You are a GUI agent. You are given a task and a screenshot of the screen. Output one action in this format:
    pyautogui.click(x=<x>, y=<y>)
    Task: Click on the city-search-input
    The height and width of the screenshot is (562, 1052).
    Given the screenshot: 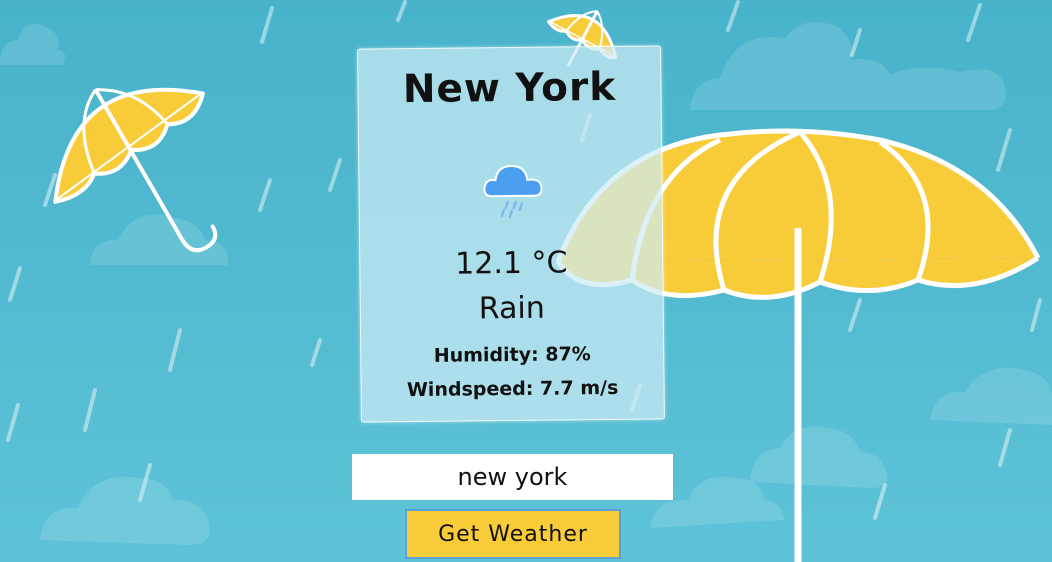 What is the action you would take?
    pyautogui.click(x=512, y=477)
    